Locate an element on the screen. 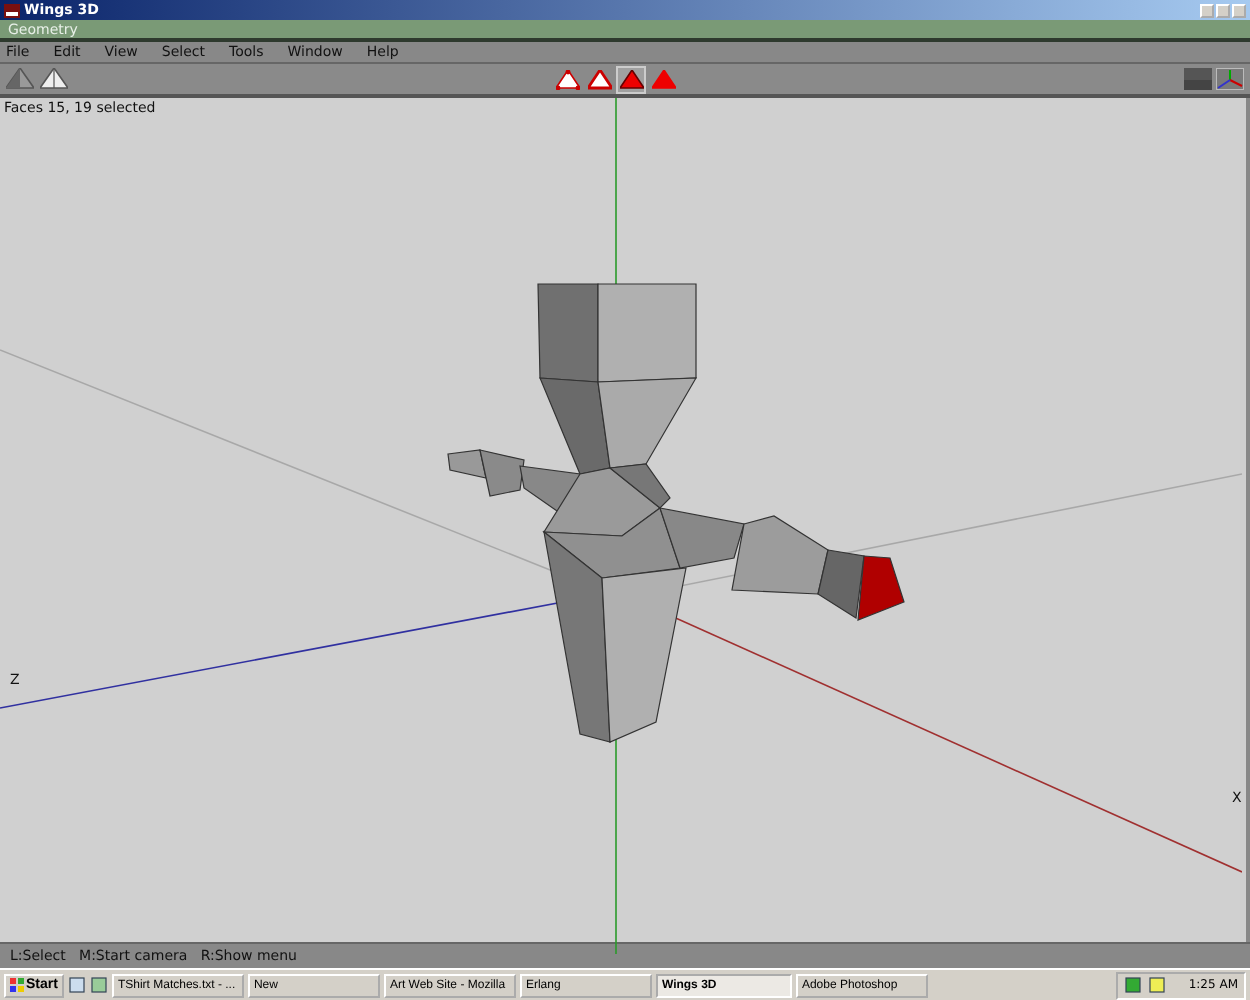 This screenshot has height=1000, width=1250. face-mode-icon is located at coordinates (631, 79).